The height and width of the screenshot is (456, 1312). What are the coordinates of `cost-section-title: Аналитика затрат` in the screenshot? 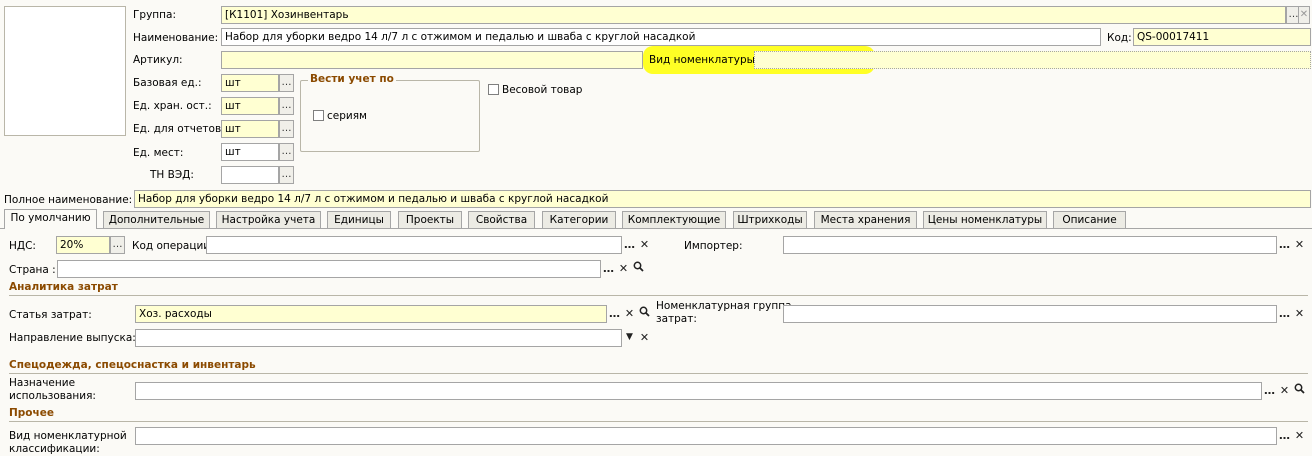 It's located at (63, 287).